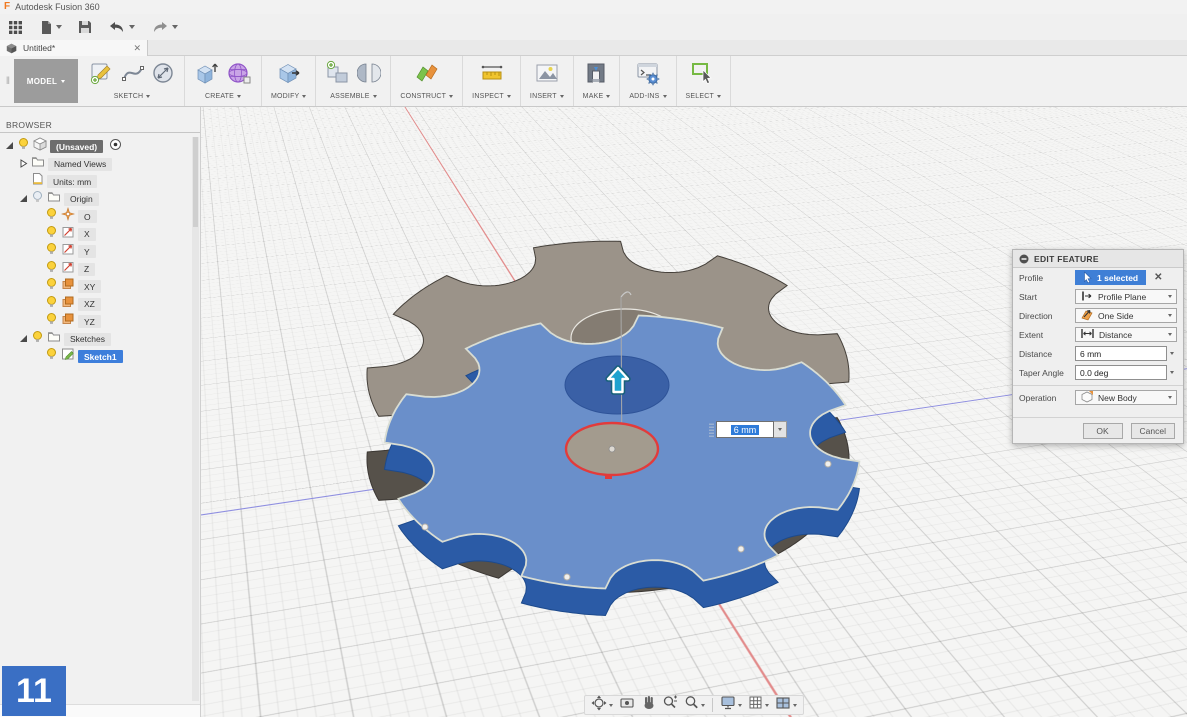 The image size is (1187, 717). I want to click on activate-target-icon, so click(115, 147).